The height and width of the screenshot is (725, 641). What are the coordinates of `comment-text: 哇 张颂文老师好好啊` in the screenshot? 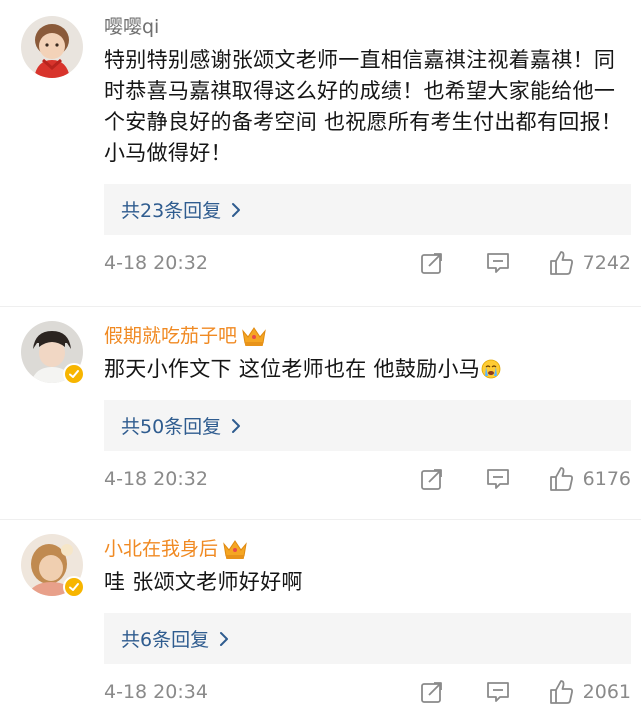 It's located at (203, 582).